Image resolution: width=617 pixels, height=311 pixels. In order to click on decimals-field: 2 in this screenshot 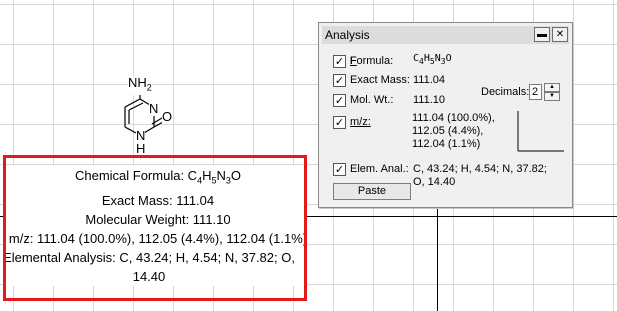, I will do `click(535, 92)`.